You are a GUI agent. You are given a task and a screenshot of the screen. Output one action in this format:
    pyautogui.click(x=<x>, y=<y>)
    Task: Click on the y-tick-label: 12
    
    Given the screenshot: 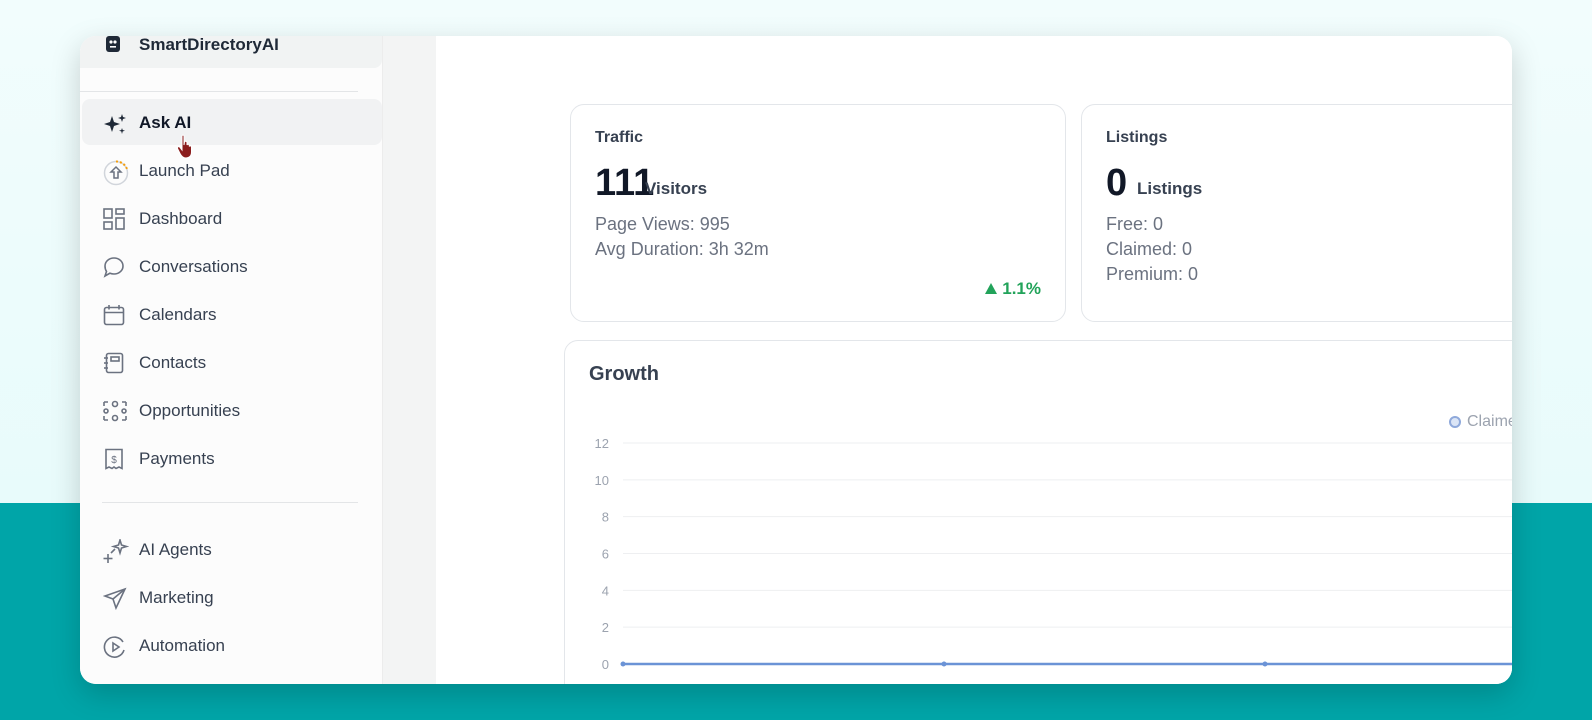 What is the action you would take?
    pyautogui.click(x=602, y=443)
    